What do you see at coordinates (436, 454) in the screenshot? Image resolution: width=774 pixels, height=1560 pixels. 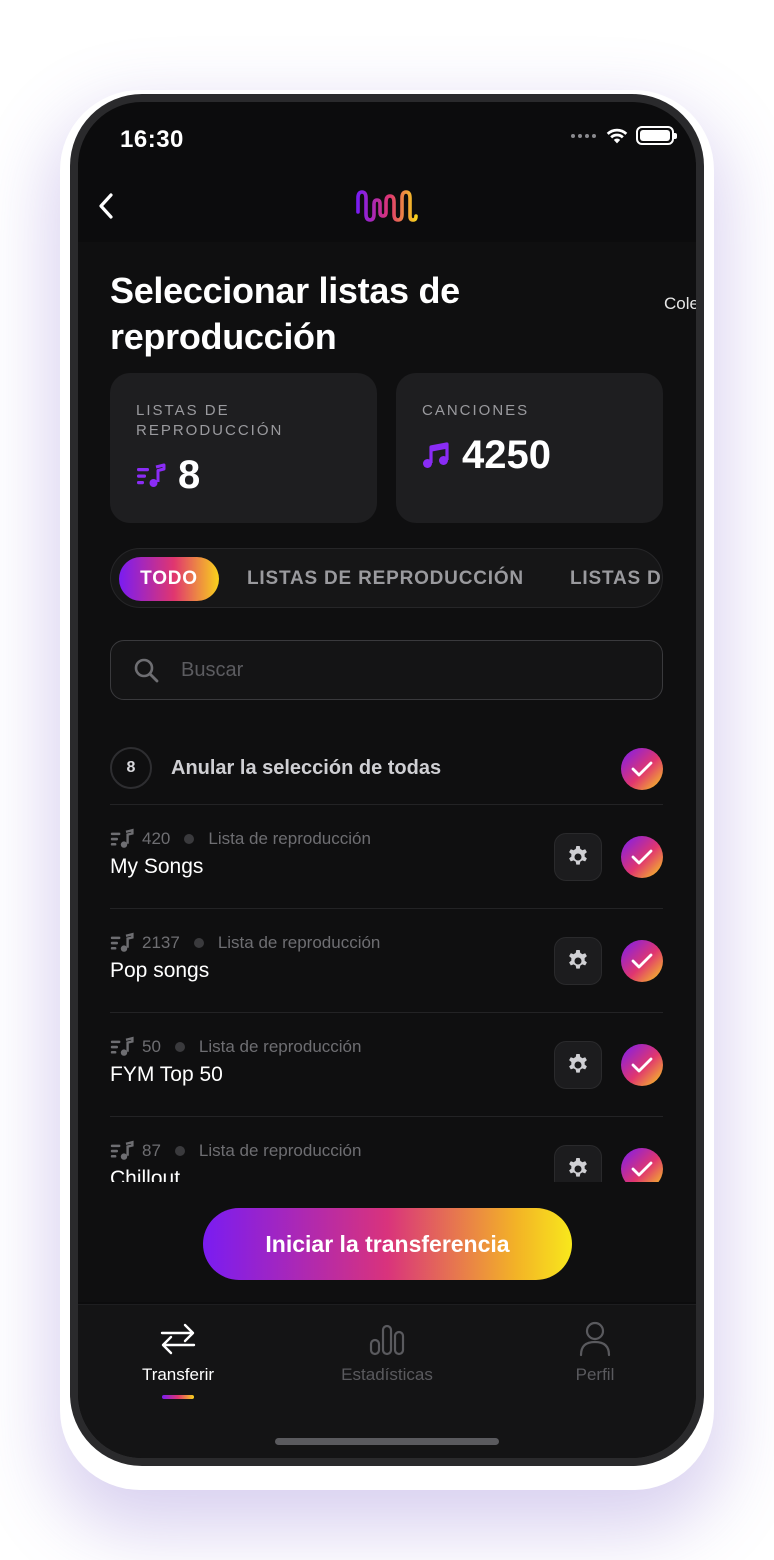 I see `music-note-icon` at bounding box center [436, 454].